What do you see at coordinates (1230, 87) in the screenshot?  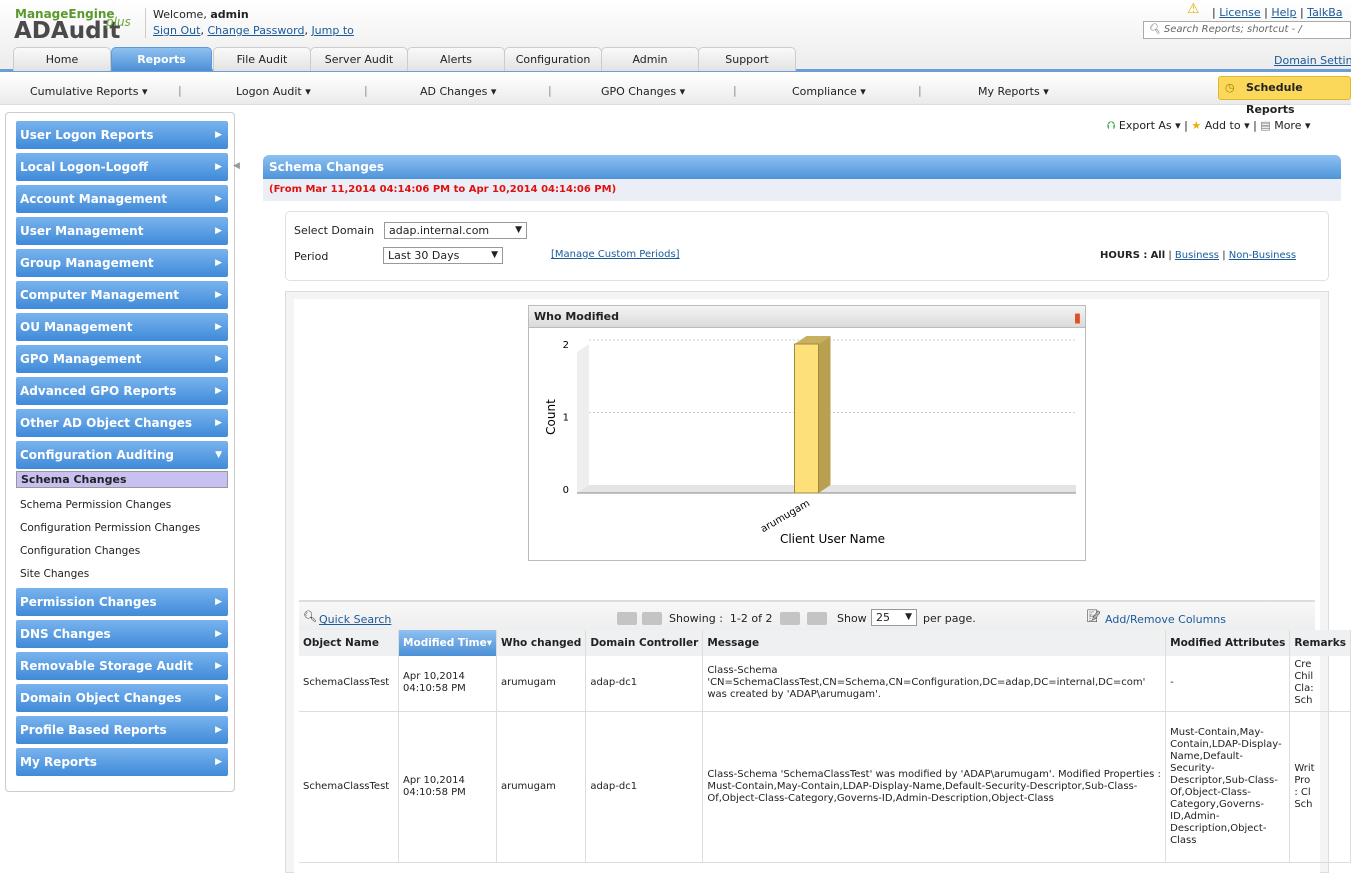 I see `clock-icon: ◷` at bounding box center [1230, 87].